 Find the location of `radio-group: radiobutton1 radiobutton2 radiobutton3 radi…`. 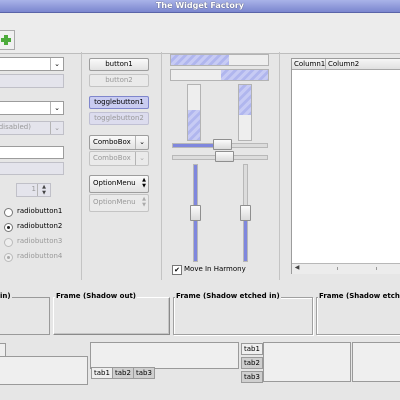

radio-group: radiobutton1 radiobutton2 radiobutton3 radi… is located at coordinates (39, 237).